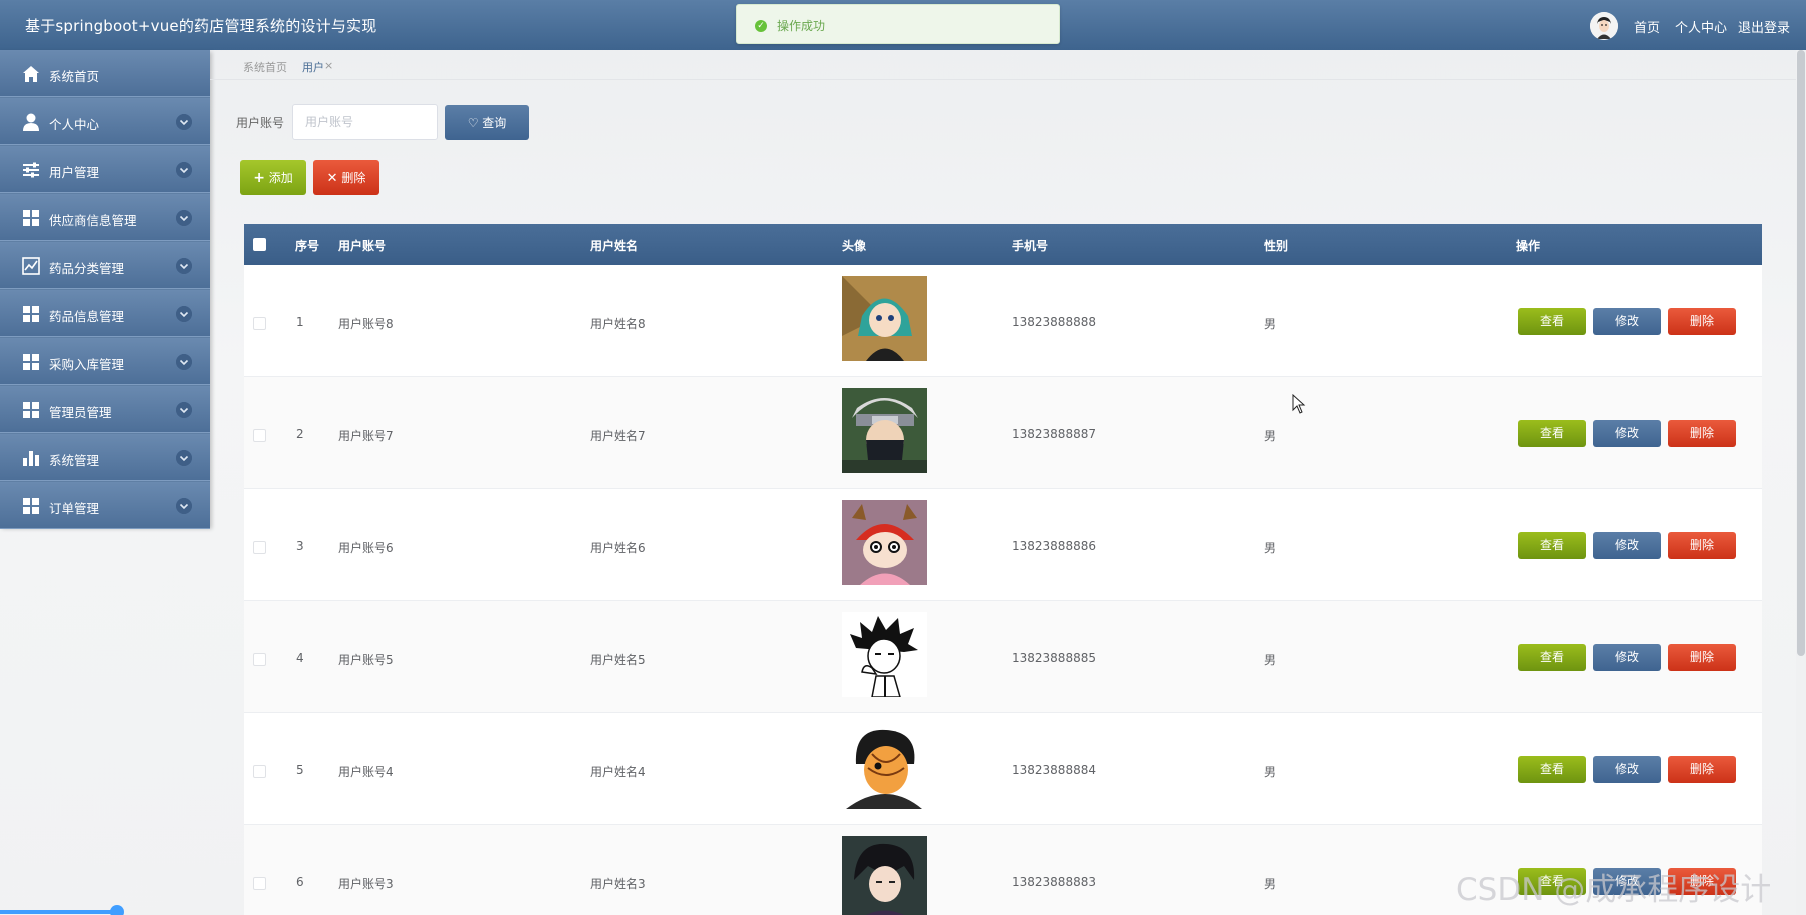  I want to click on row-account: 用户账号3, so click(366, 884).